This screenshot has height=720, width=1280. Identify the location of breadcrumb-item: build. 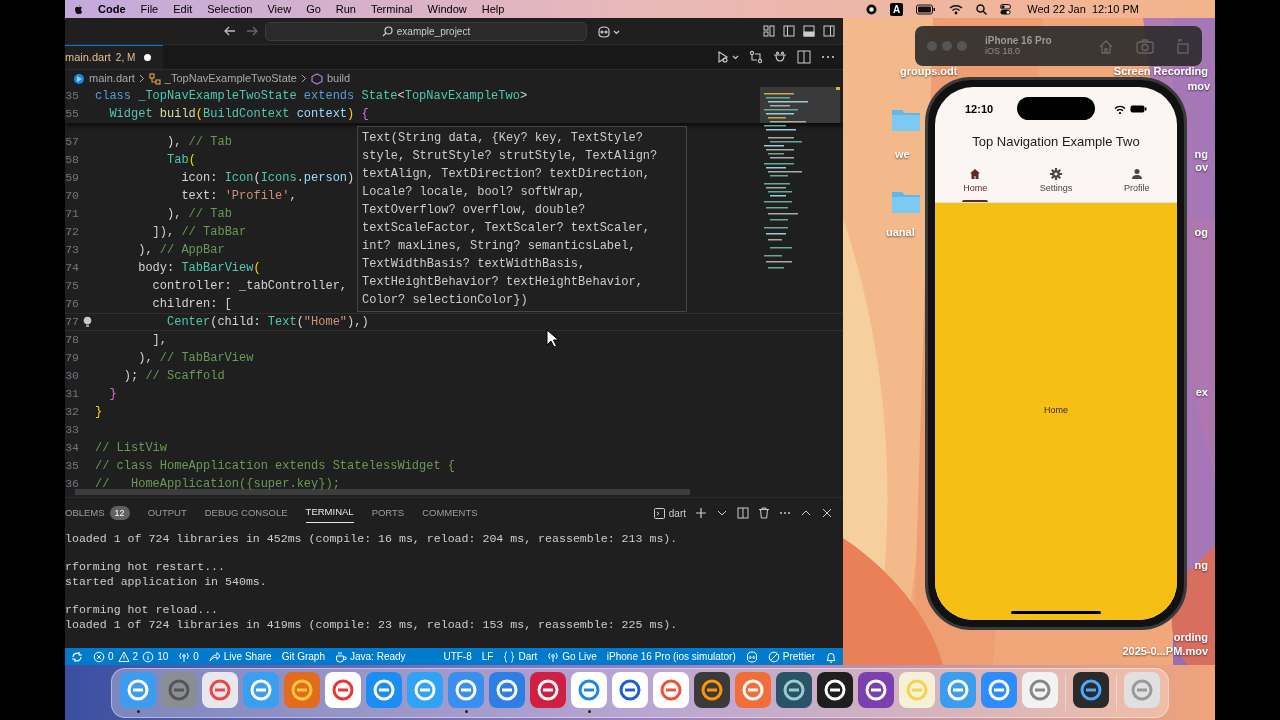
(338, 78).